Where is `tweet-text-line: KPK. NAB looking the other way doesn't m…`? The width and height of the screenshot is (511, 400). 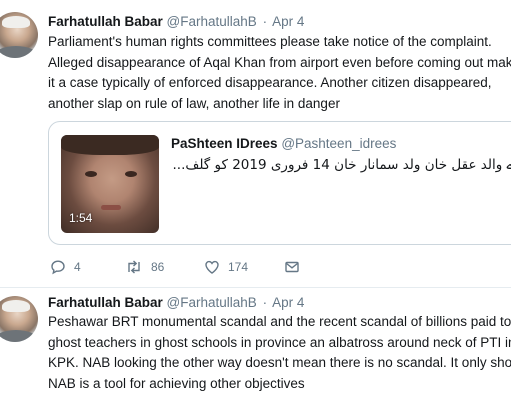
tweet-text-line: KPK. NAB looking the other way doesn't m… is located at coordinates (279, 362).